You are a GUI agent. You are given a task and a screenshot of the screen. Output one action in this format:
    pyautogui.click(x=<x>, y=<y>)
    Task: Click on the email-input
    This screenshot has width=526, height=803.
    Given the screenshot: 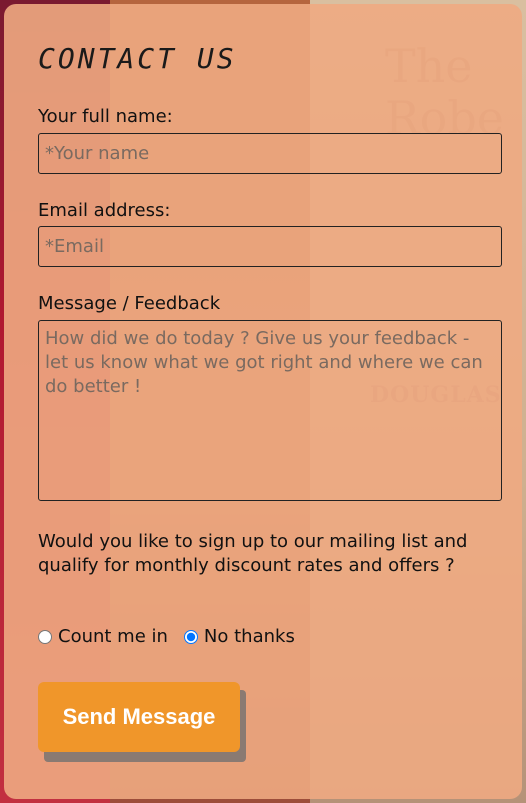 What is the action you would take?
    pyautogui.click(x=270, y=246)
    